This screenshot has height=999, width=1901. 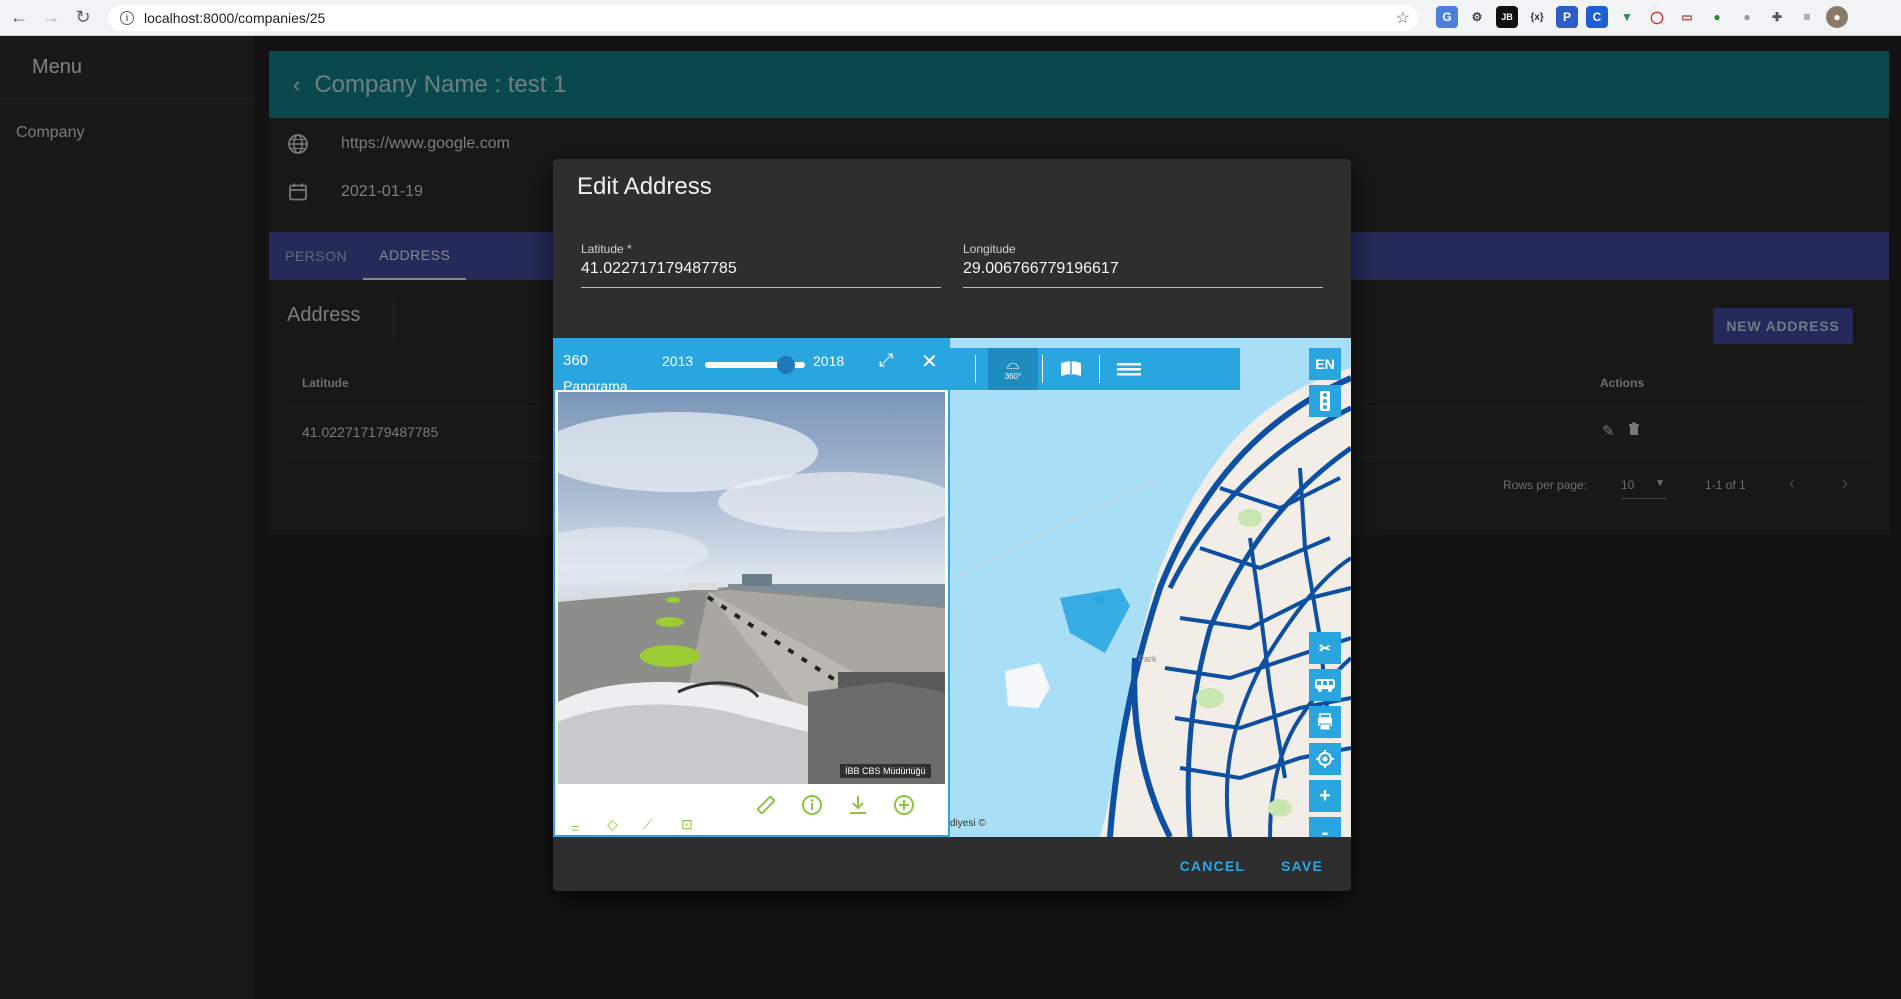 I want to click on panorama-360-button: ⌓ 360°, so click(x=1013, y=369).